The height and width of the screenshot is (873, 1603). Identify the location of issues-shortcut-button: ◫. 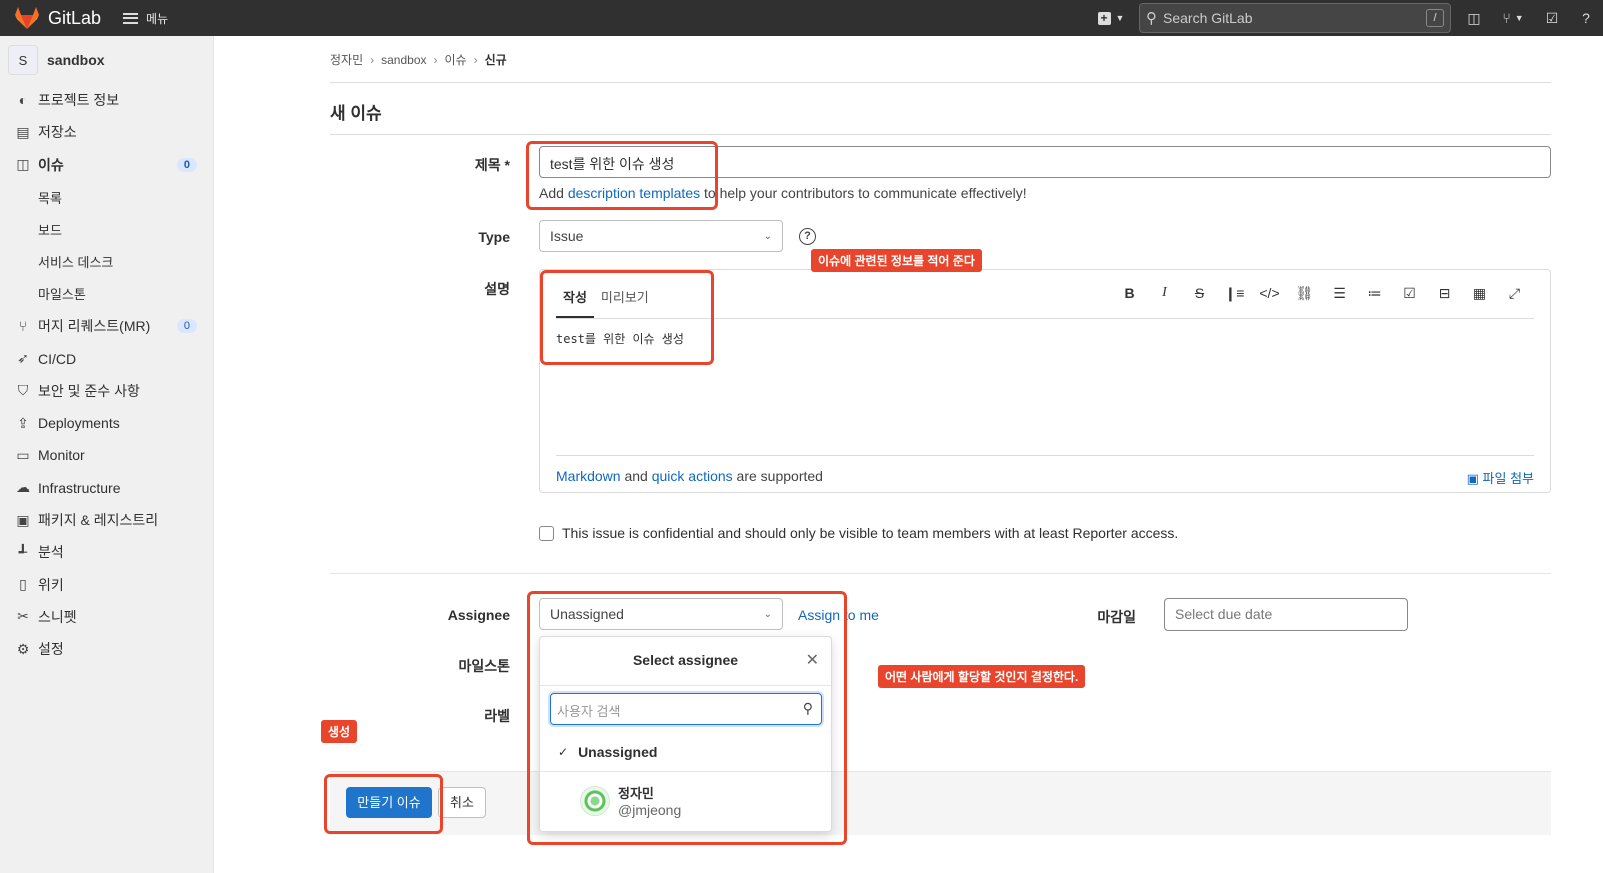
(1474, 18).